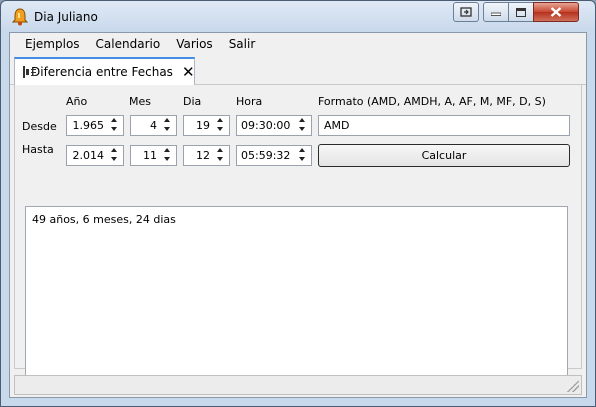  I want to click on status-bar, so click(298, 385).